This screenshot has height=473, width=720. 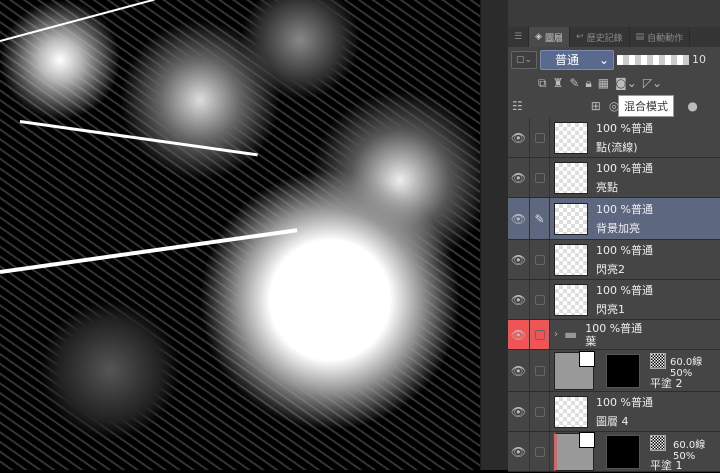 What do you see at coordinates (494, 235) in the screenshot?
I see `panel-strip` at bounding box center [494, 235].